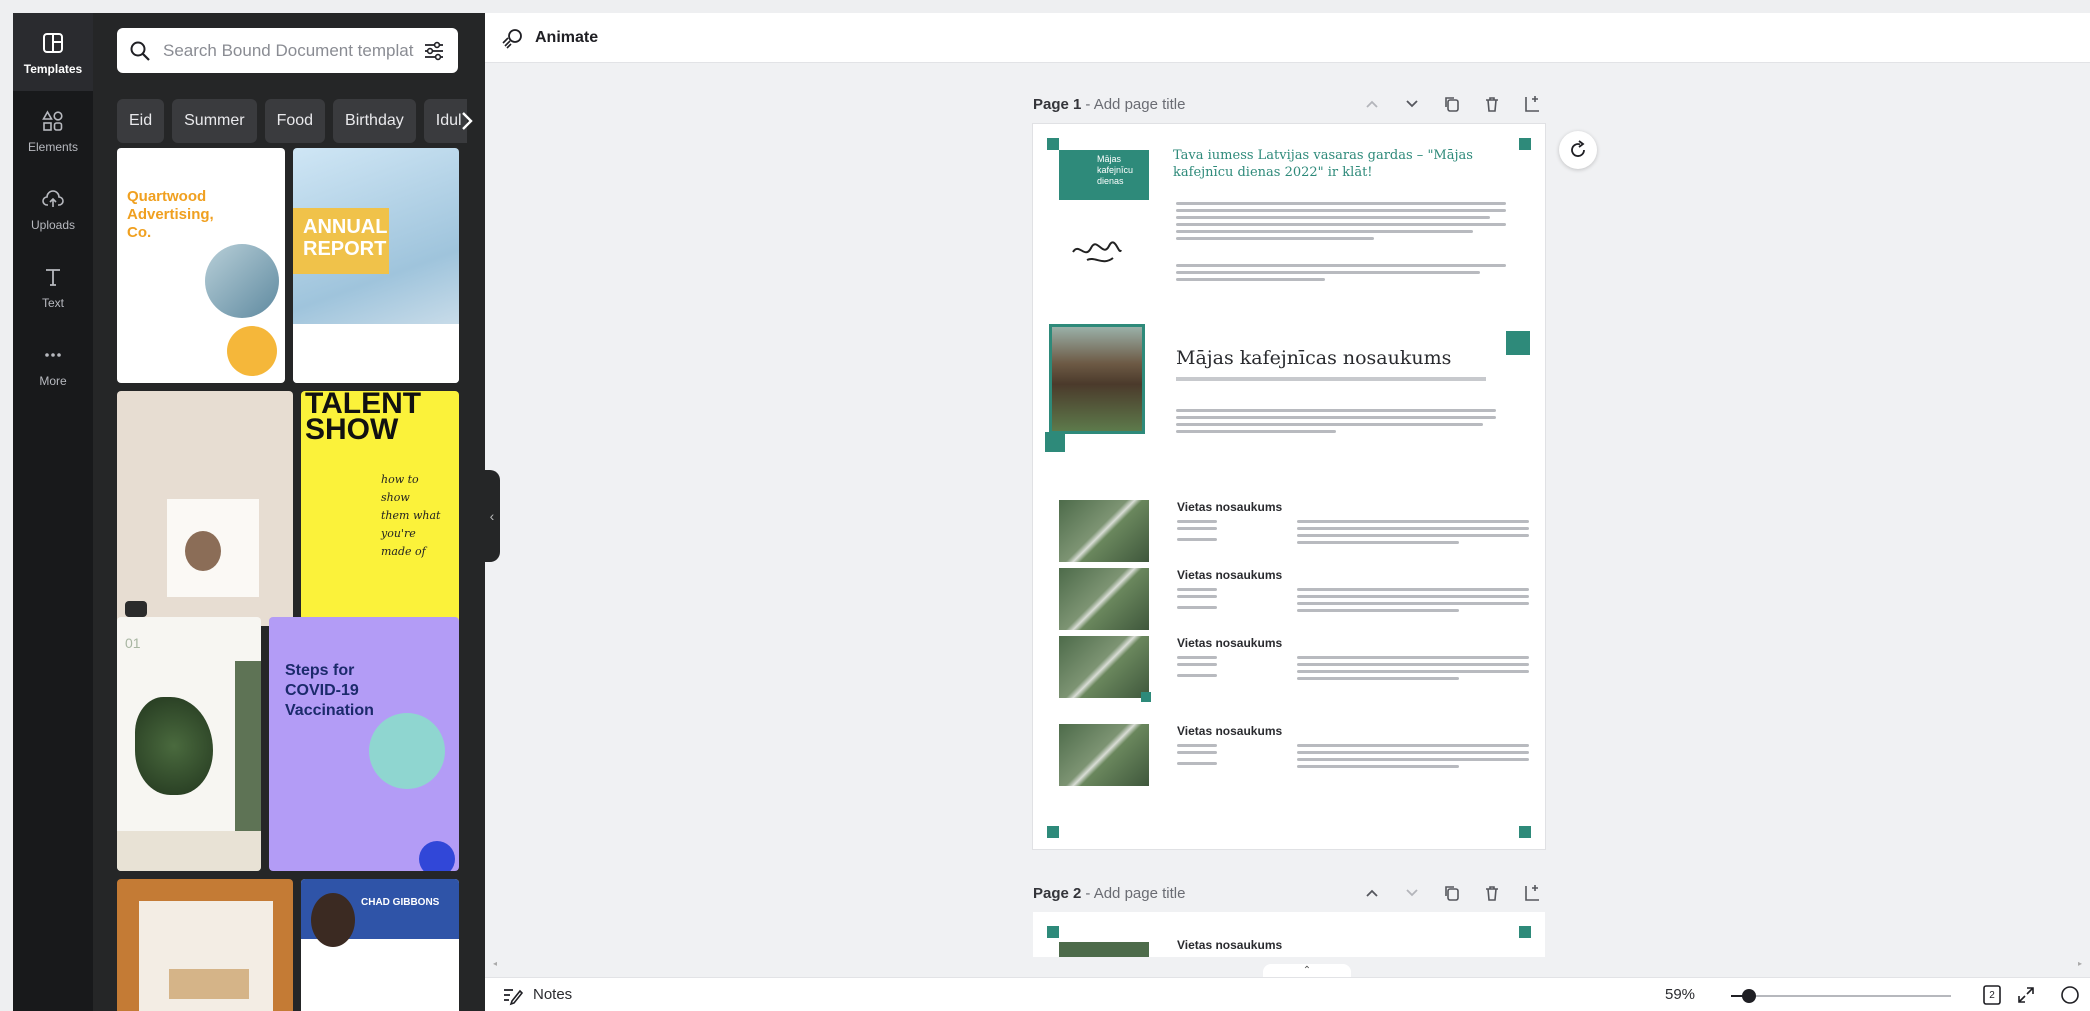  What do you see at coordinates (434, 51) in the screenshot?
I see `filter-icon` at bounding box center [434, 51].